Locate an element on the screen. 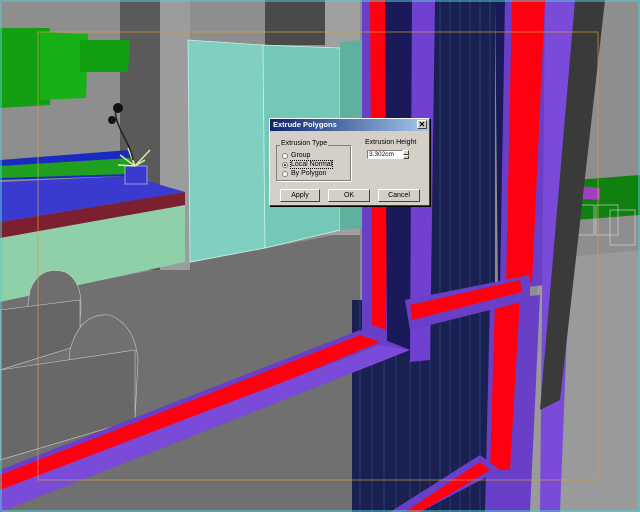 The image size is (640, 512). height-spinner is located at coordinates (406, 154).